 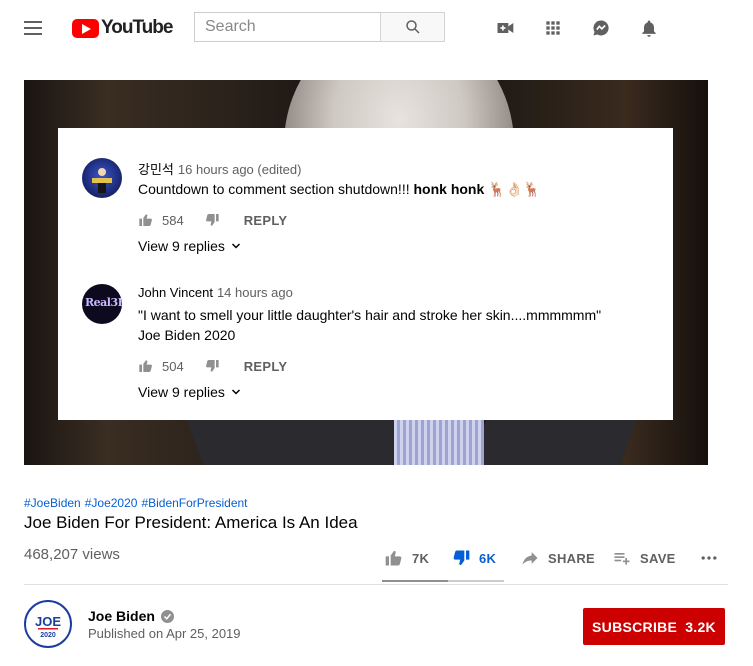 I want to click on apps-icon, so click(x=553, y=28).